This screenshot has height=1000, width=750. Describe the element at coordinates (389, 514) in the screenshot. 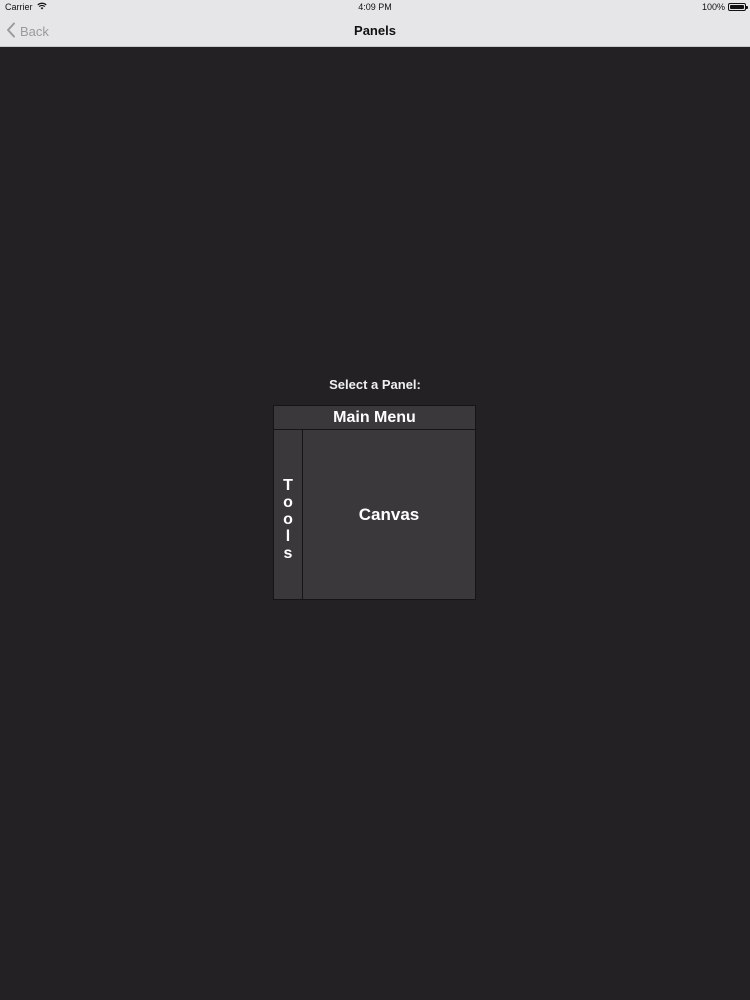

I see `canvas-panel: Canvas` at that location.